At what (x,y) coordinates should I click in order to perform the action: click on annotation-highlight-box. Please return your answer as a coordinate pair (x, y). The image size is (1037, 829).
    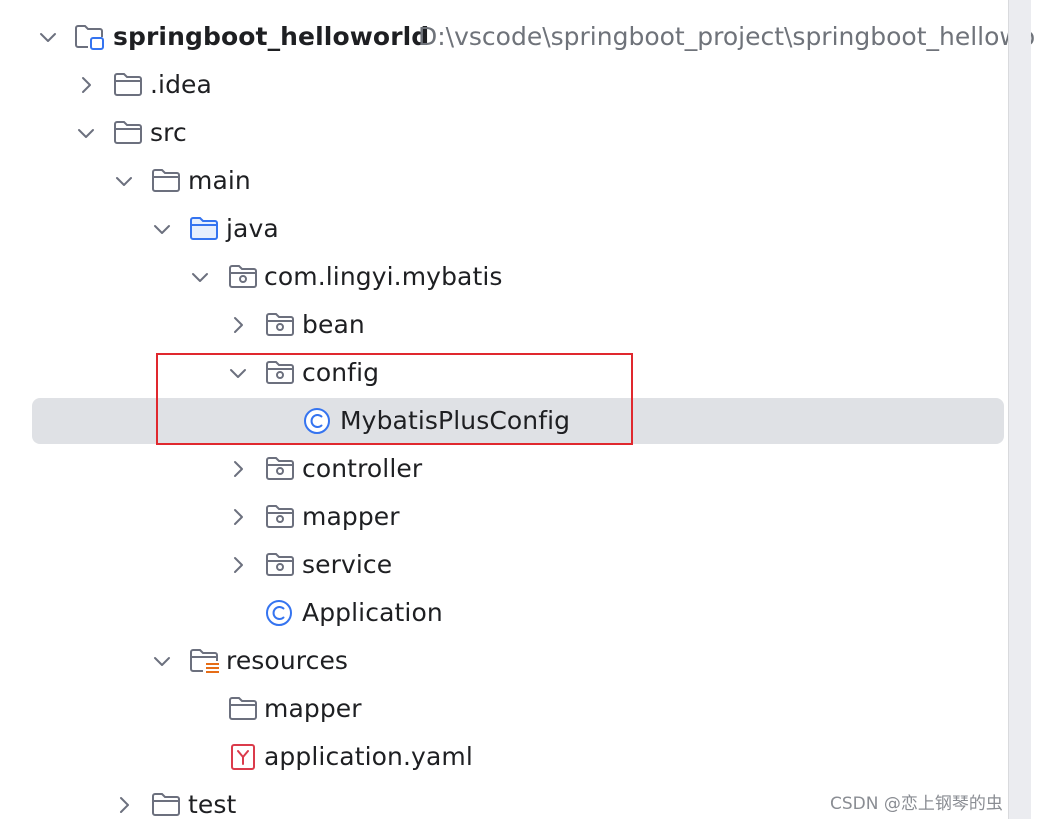
    Looking at the image, I should click on (394, 399).